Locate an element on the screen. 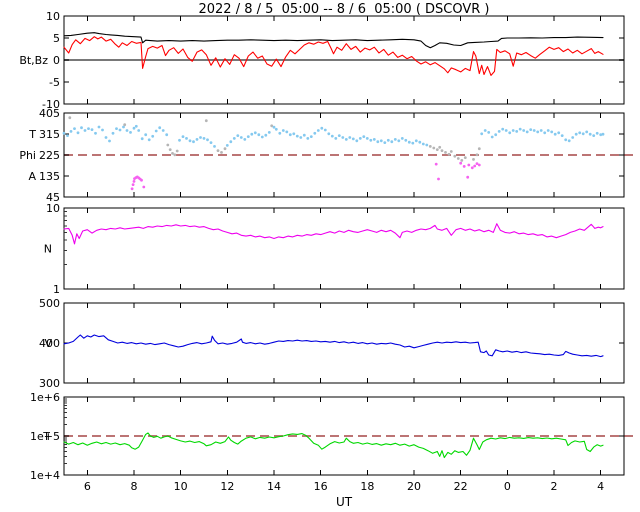 This screenshot has width=640, height=512. x-tick-label: 8 is located at coordinates (134, 486).